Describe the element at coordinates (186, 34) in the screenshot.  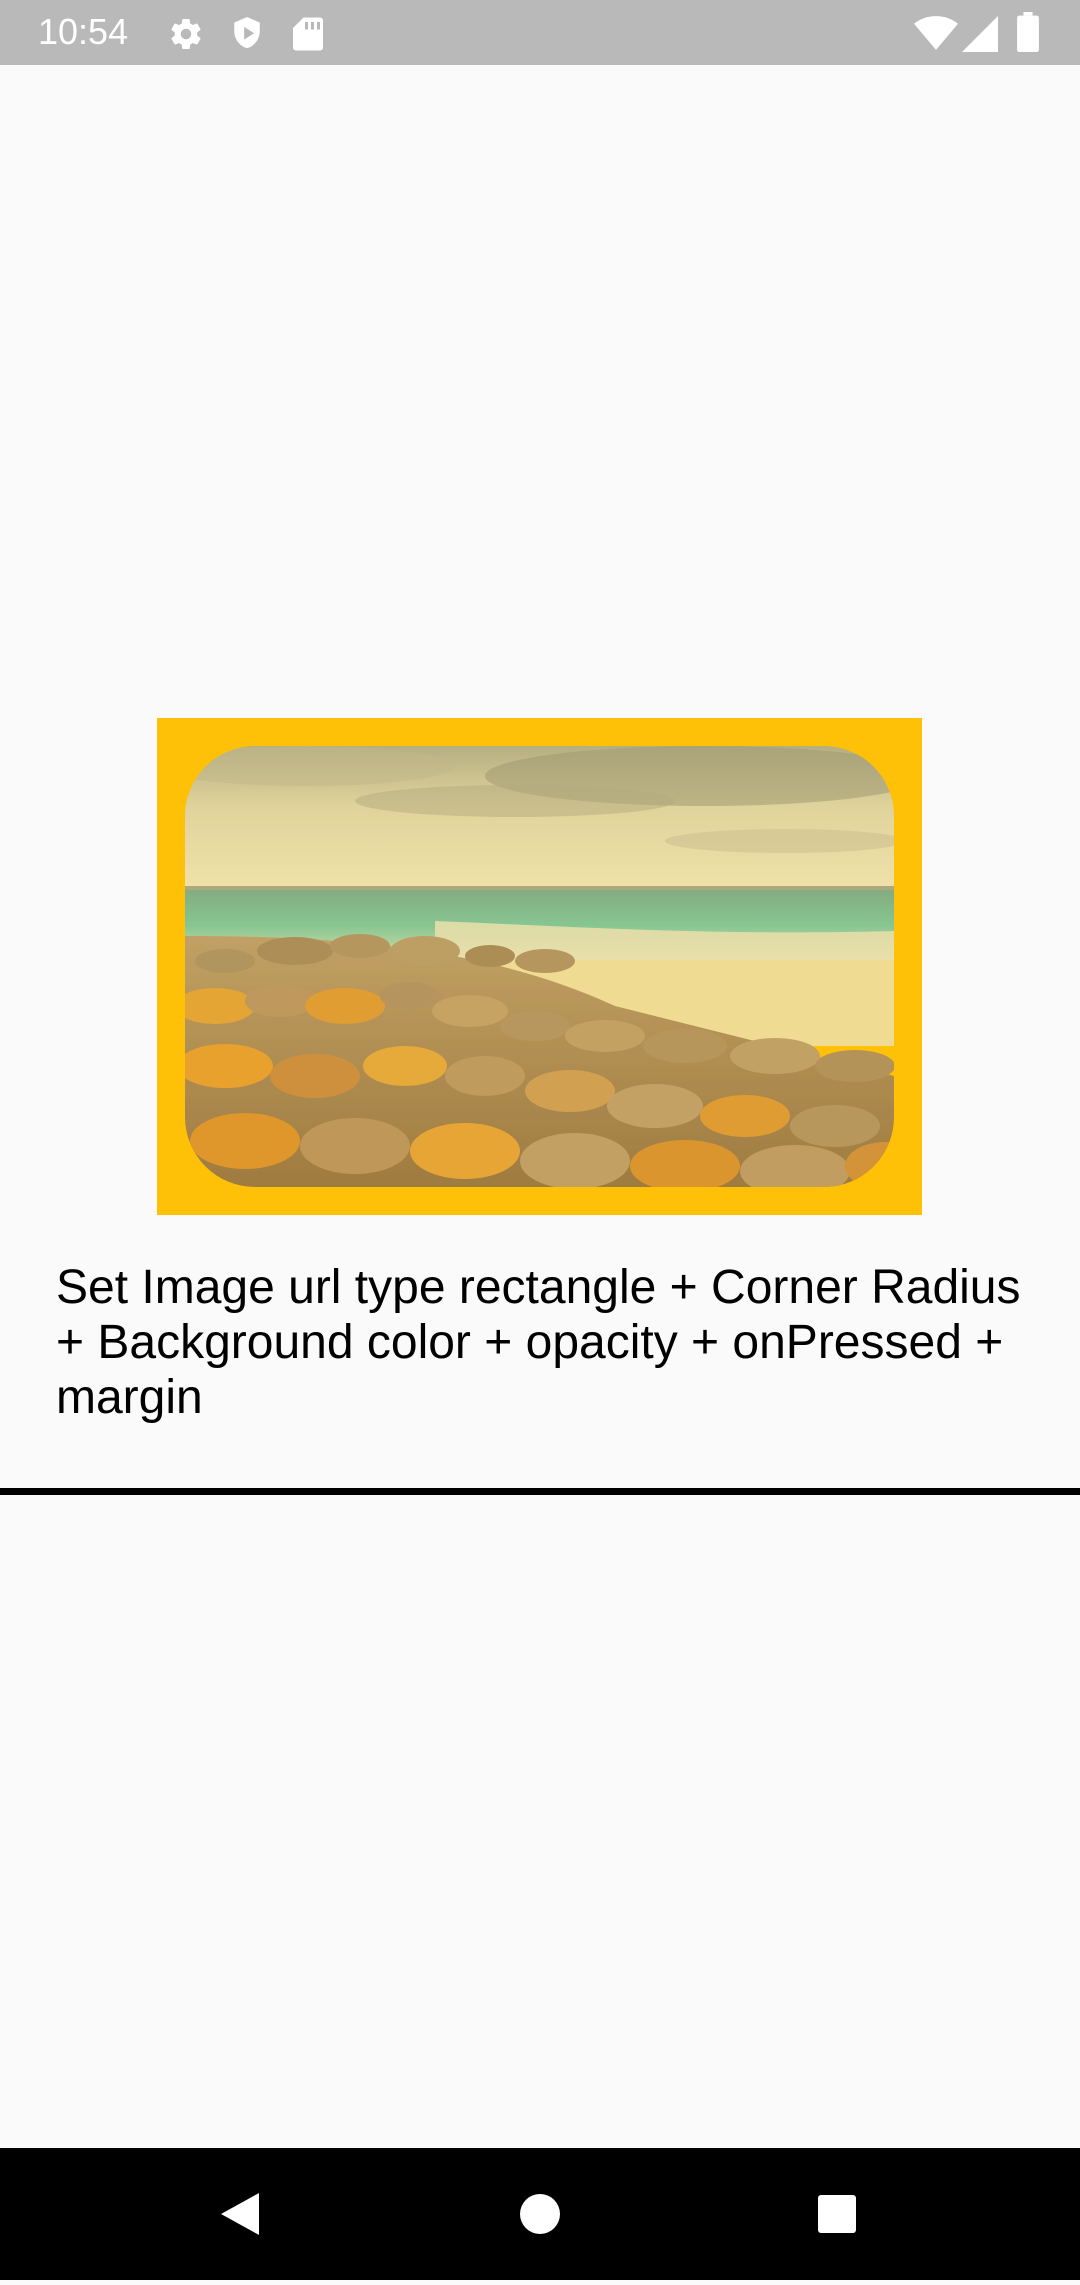
I see `gear-icon` at that location.